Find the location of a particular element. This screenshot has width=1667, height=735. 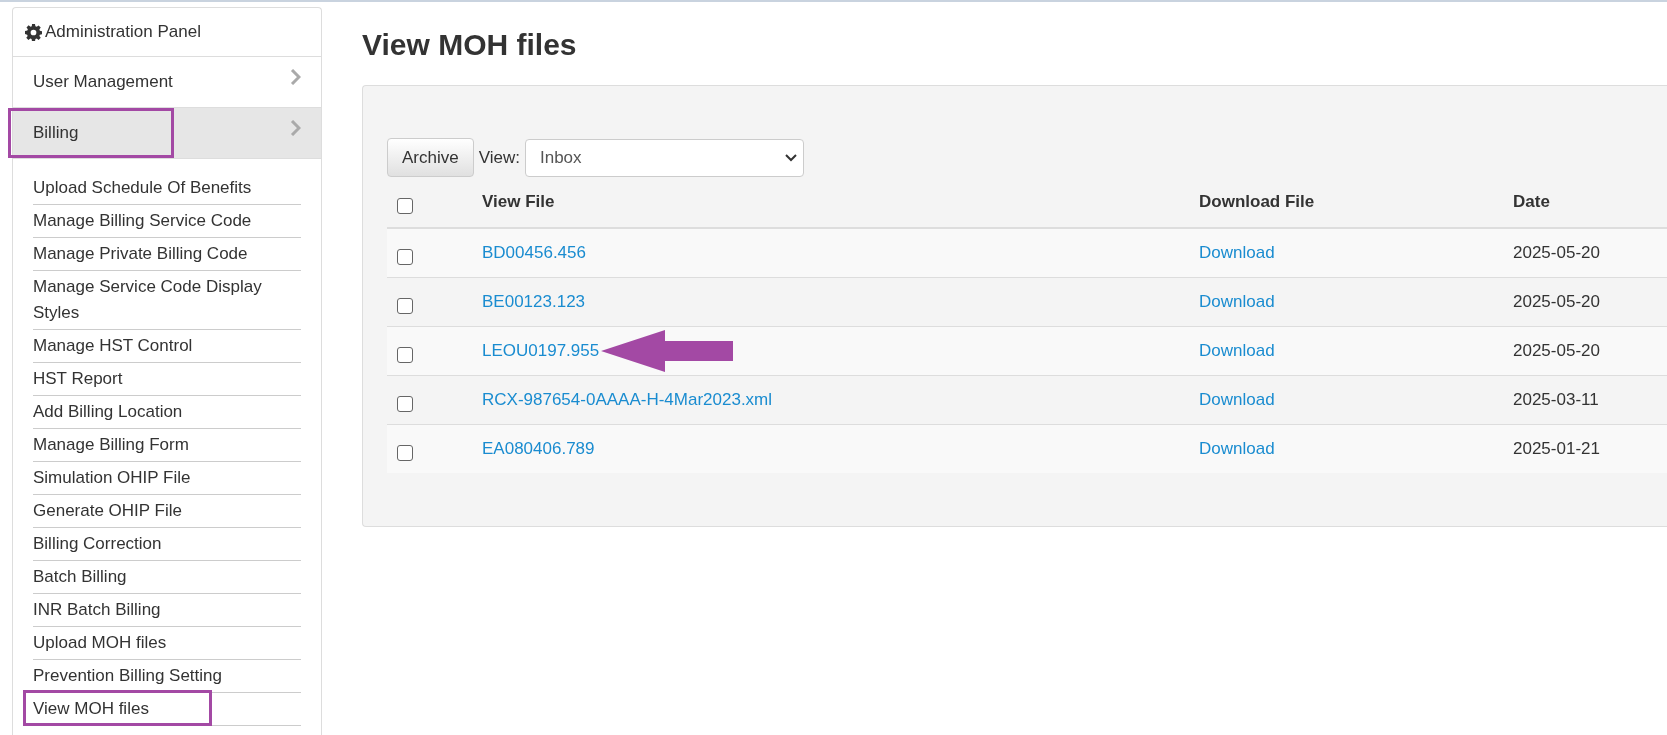

column-header: Date is located at coordinates (1531, 201).